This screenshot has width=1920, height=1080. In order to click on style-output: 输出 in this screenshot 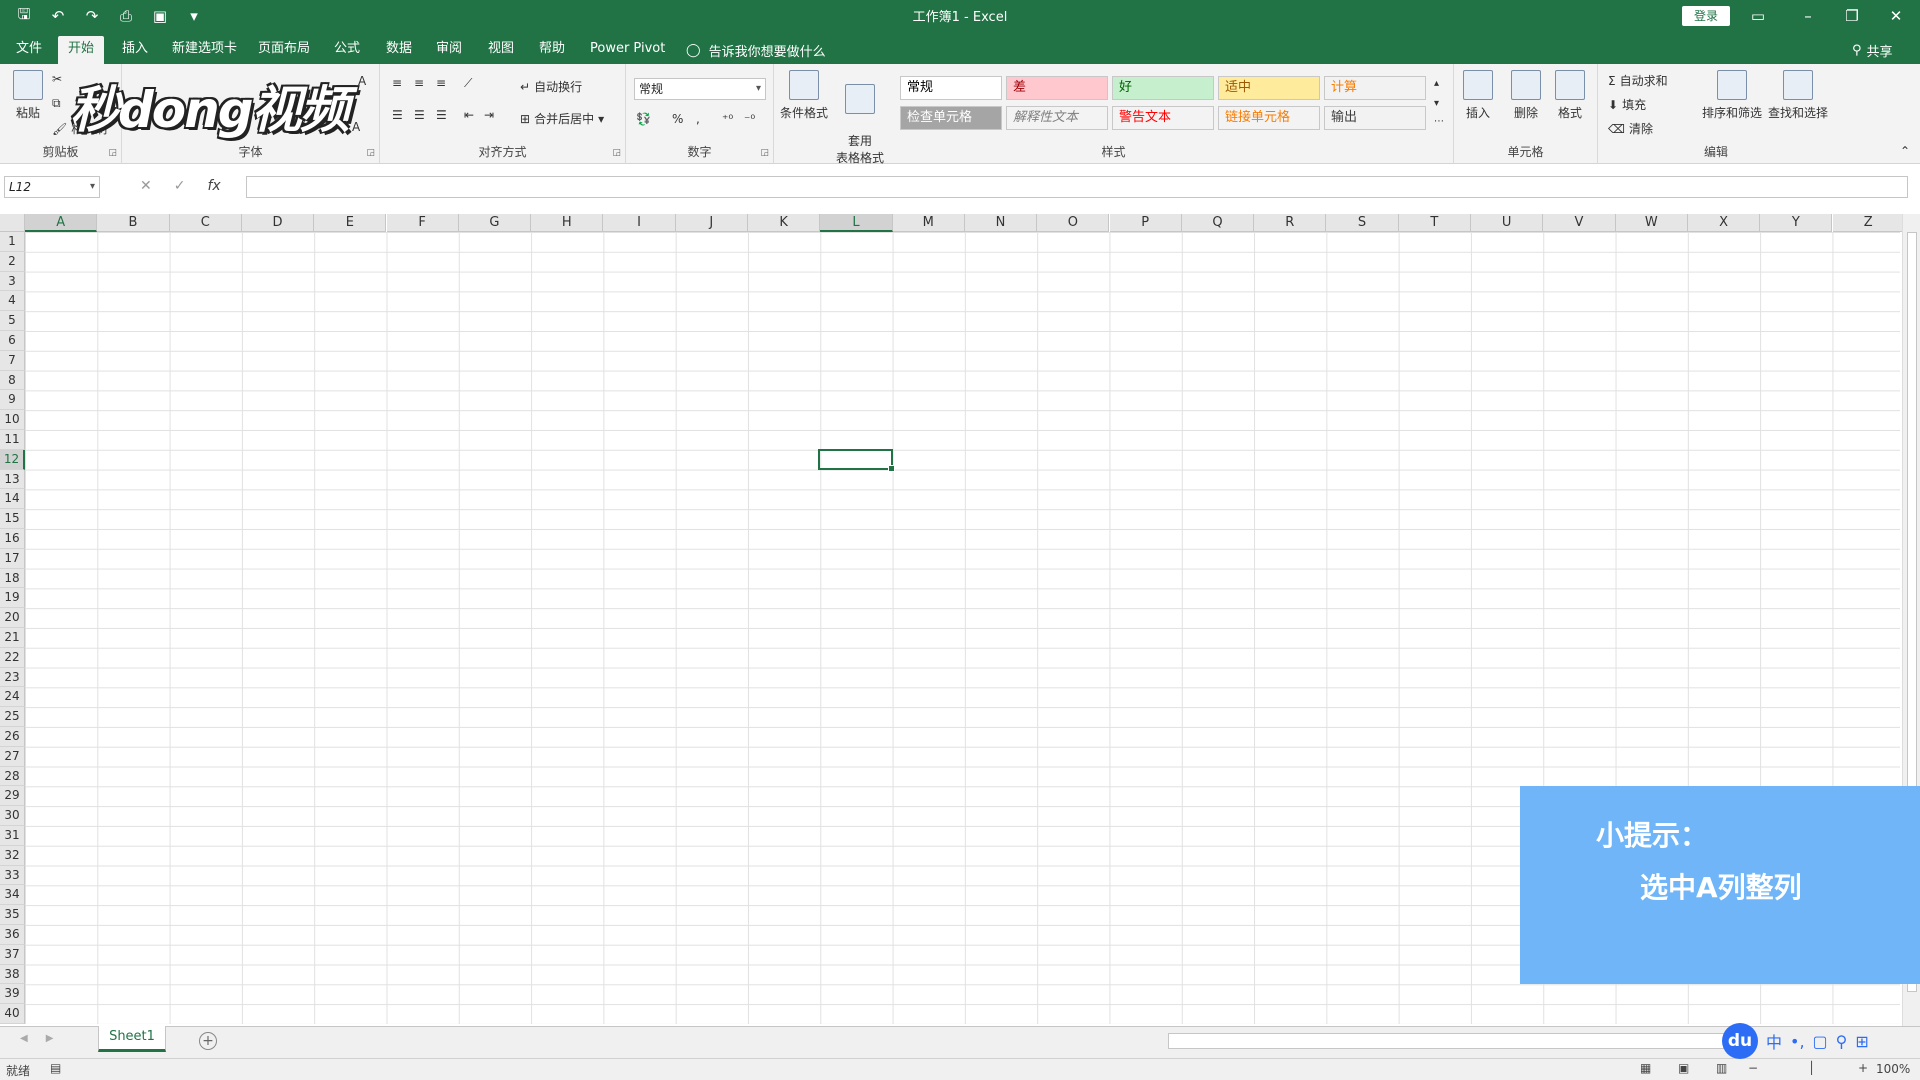, I will do `click(1375, 118)`.